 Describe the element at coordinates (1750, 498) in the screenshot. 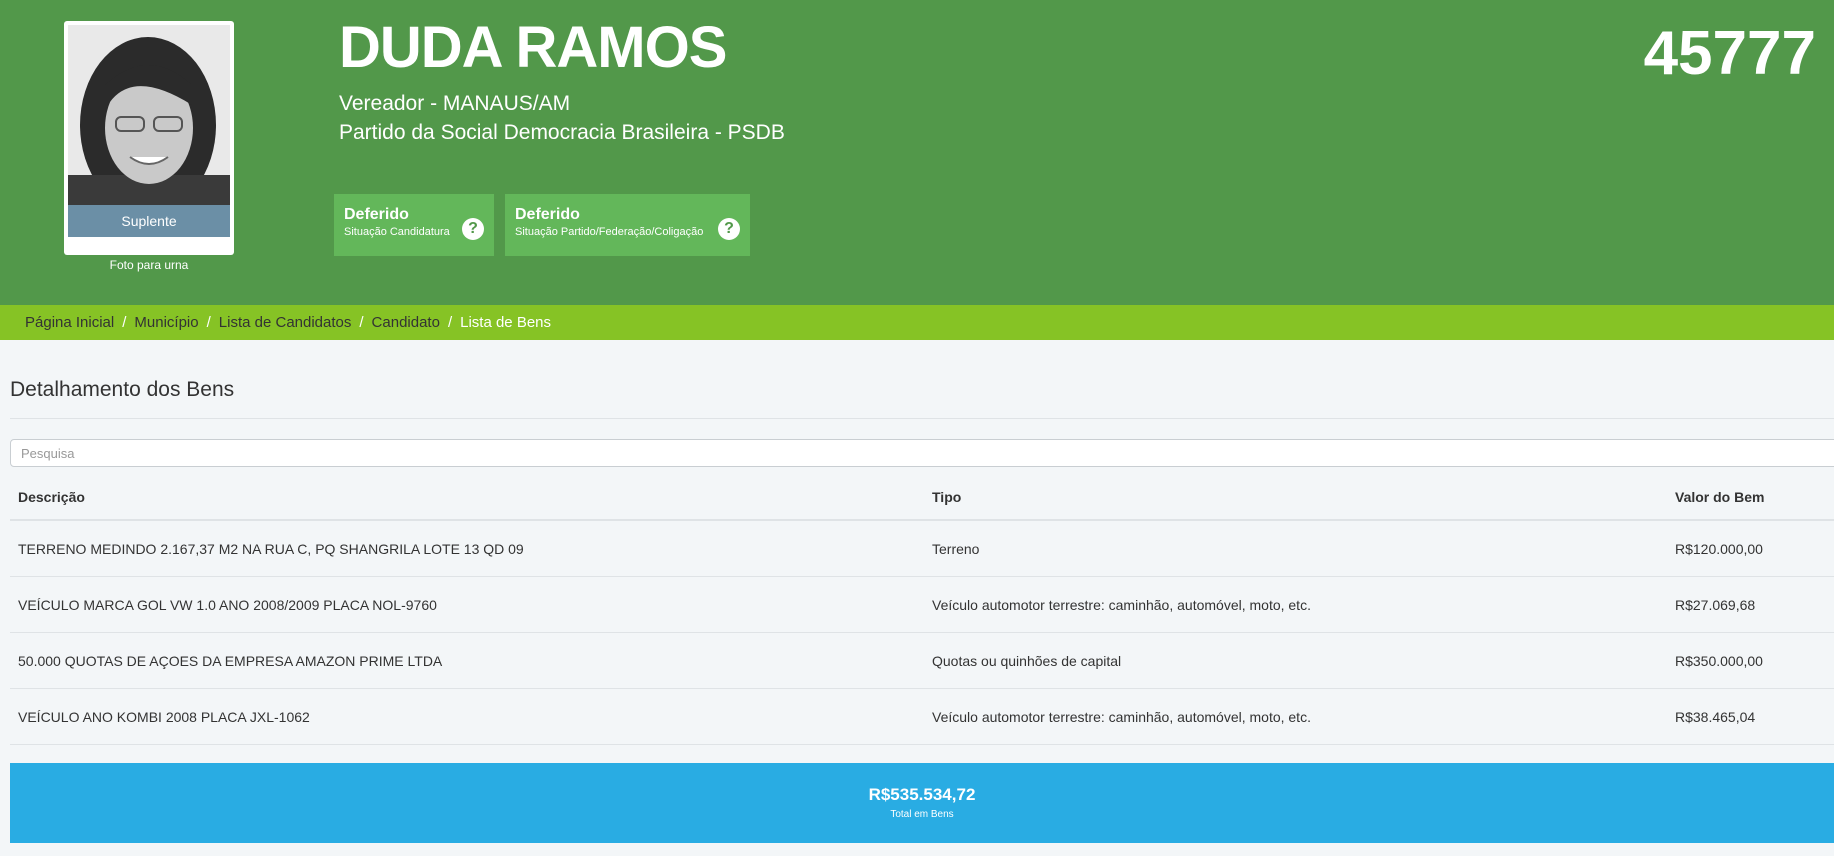

I see `column-header-valor: Valor do Bem` at that location.